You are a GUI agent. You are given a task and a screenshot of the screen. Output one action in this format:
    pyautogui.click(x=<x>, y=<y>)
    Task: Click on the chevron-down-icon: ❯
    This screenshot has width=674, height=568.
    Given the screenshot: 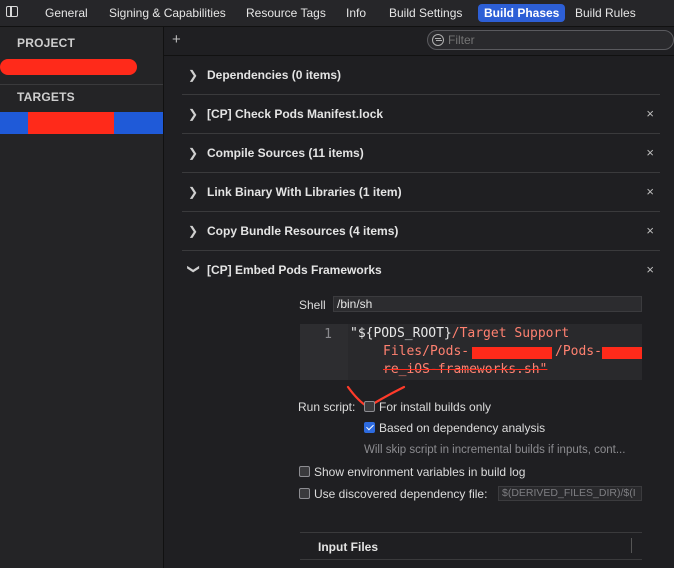 What is the action you would take?
    pyautogui.click(x=194, y=270)
    